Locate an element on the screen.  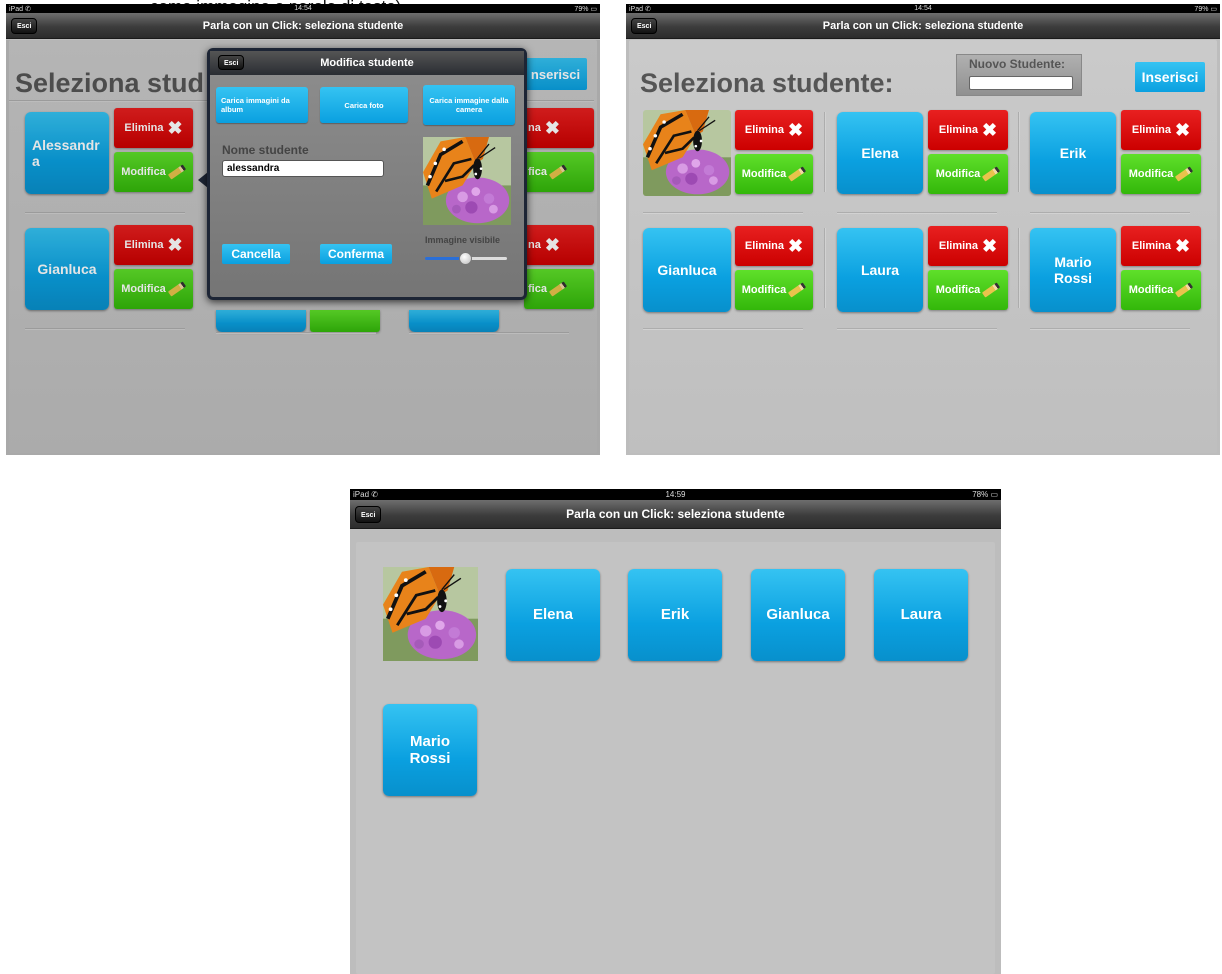
status-time: 14:59 is located at coordinates (675, 494).